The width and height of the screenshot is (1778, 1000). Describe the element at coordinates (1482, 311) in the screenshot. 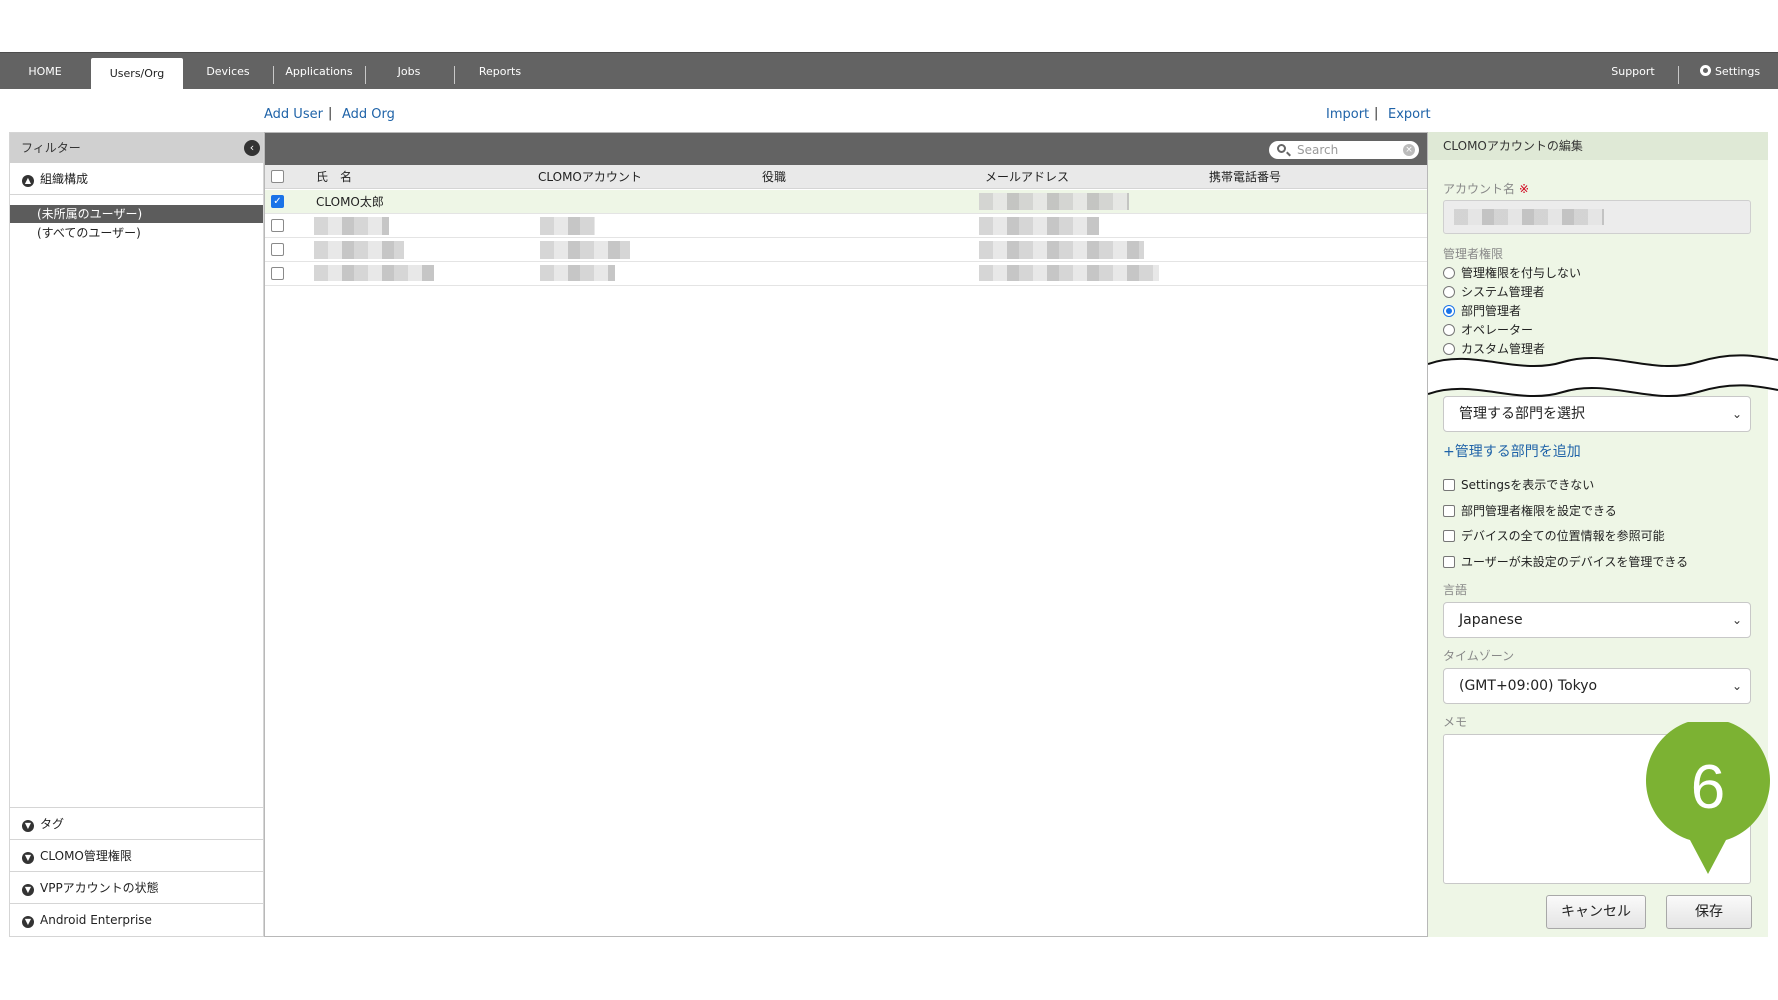

I see `admin-option-department: 部門管理者` at that location.